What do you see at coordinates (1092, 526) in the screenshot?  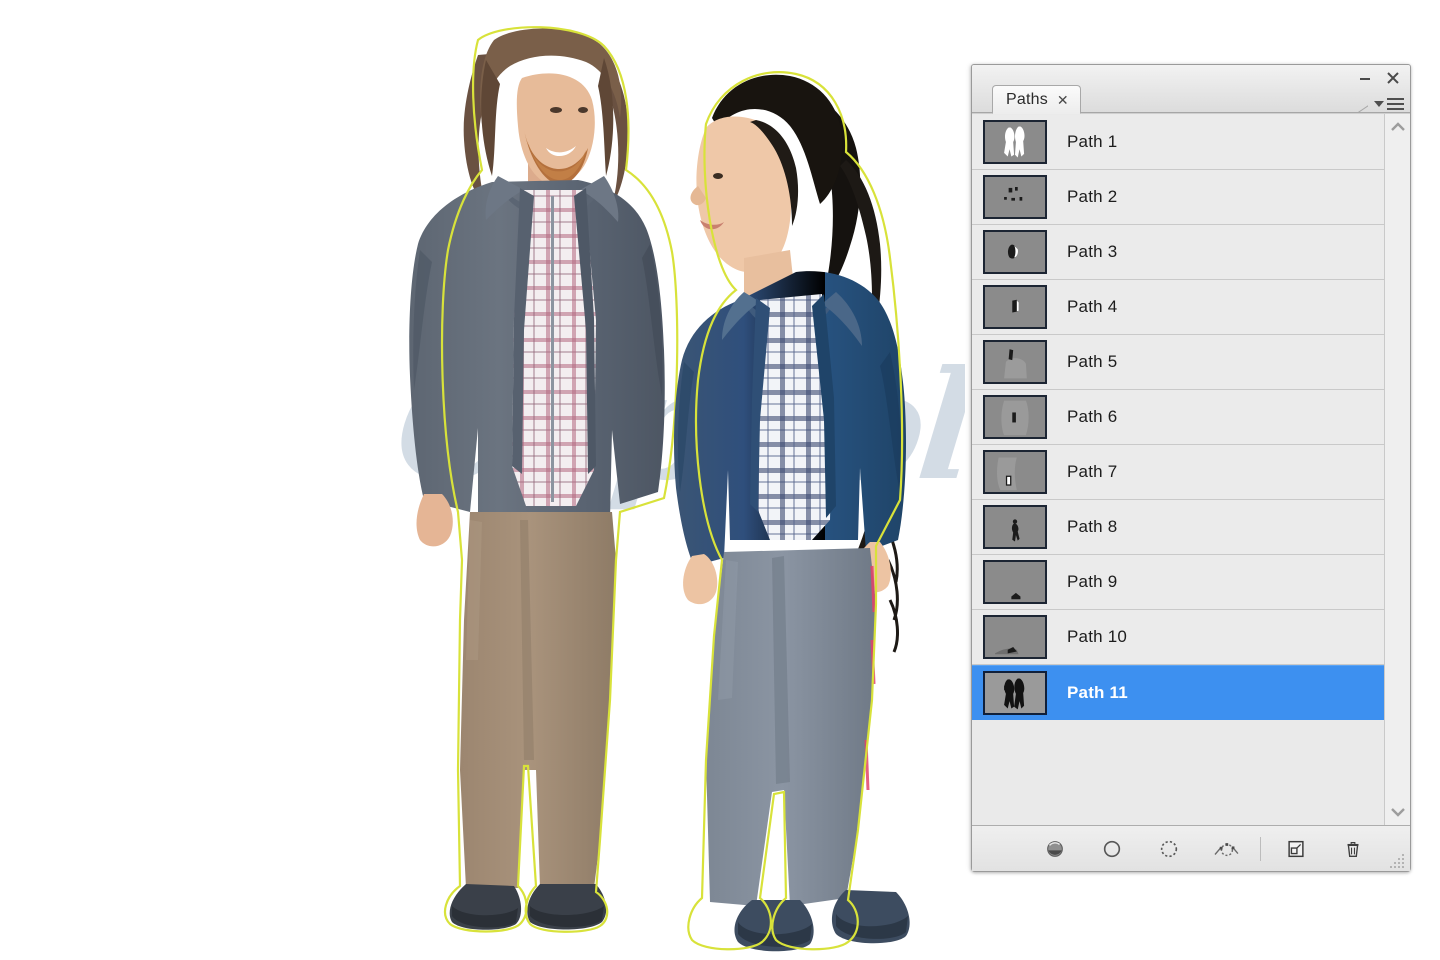 I see `path-row-label: Path 8` at bounding box center [1092, 526].